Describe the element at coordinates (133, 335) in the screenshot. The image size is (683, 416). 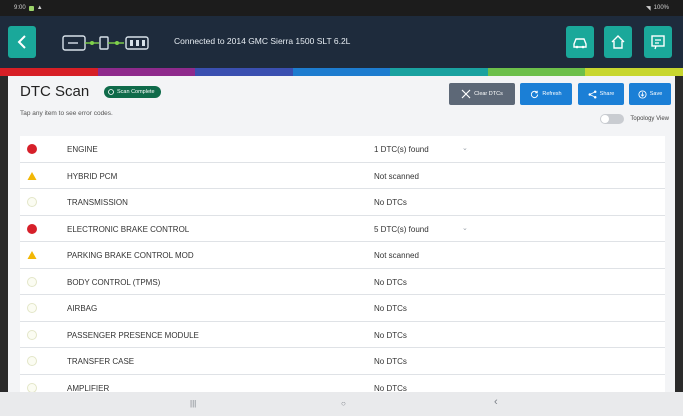
I see `module-name: PASSENGER PRESENCE MODULE` at that location.